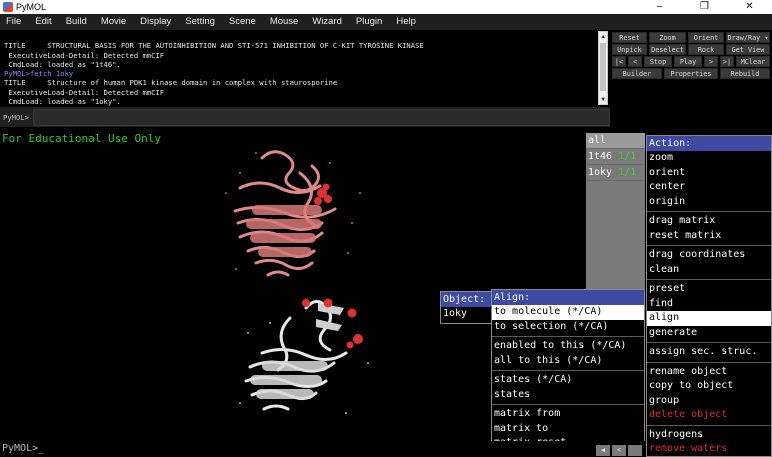  Describe the element at coordinates (386, 7) in the screenshot. I see `title-bar: PyMOL – ❐ ✕` at that location.